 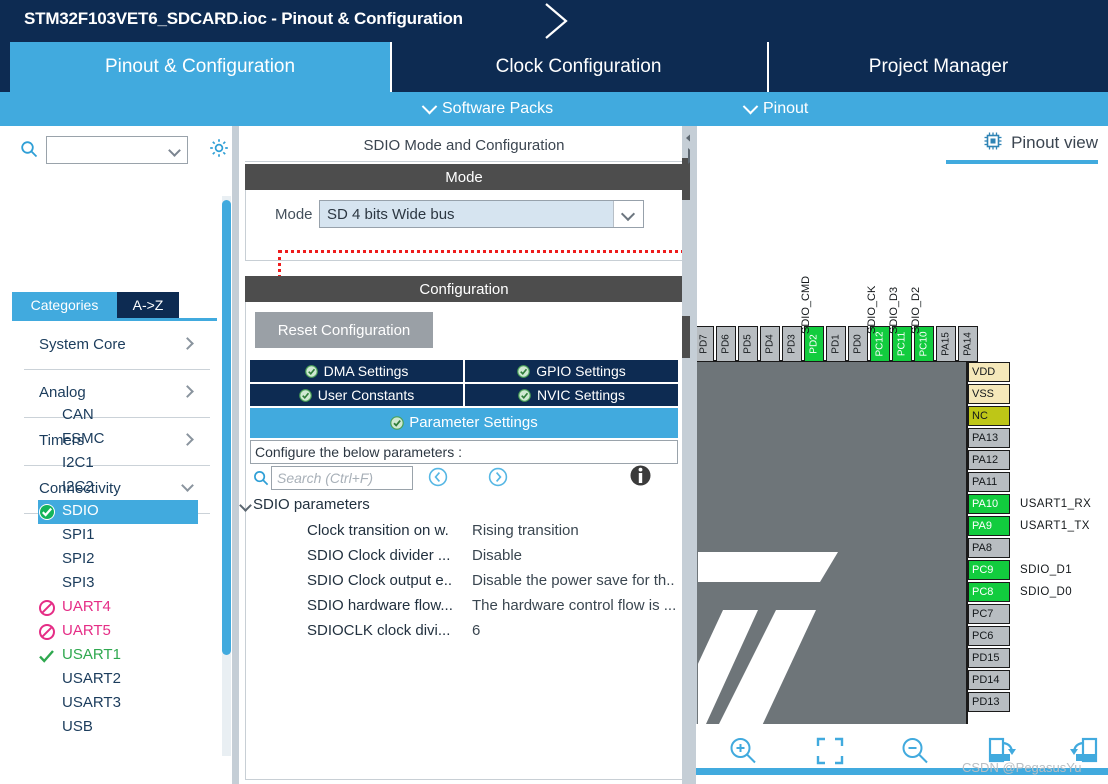 I want to click on tabs-underline, so click(x=114, y=319).